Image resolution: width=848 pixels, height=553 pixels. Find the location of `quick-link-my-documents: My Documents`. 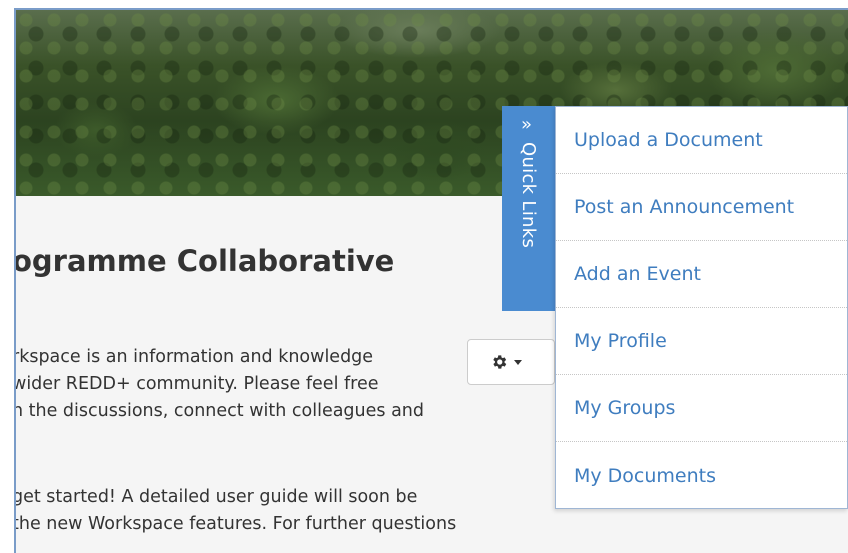

quick-link-my-documents: My Documents is located at coordinates (701, 475).